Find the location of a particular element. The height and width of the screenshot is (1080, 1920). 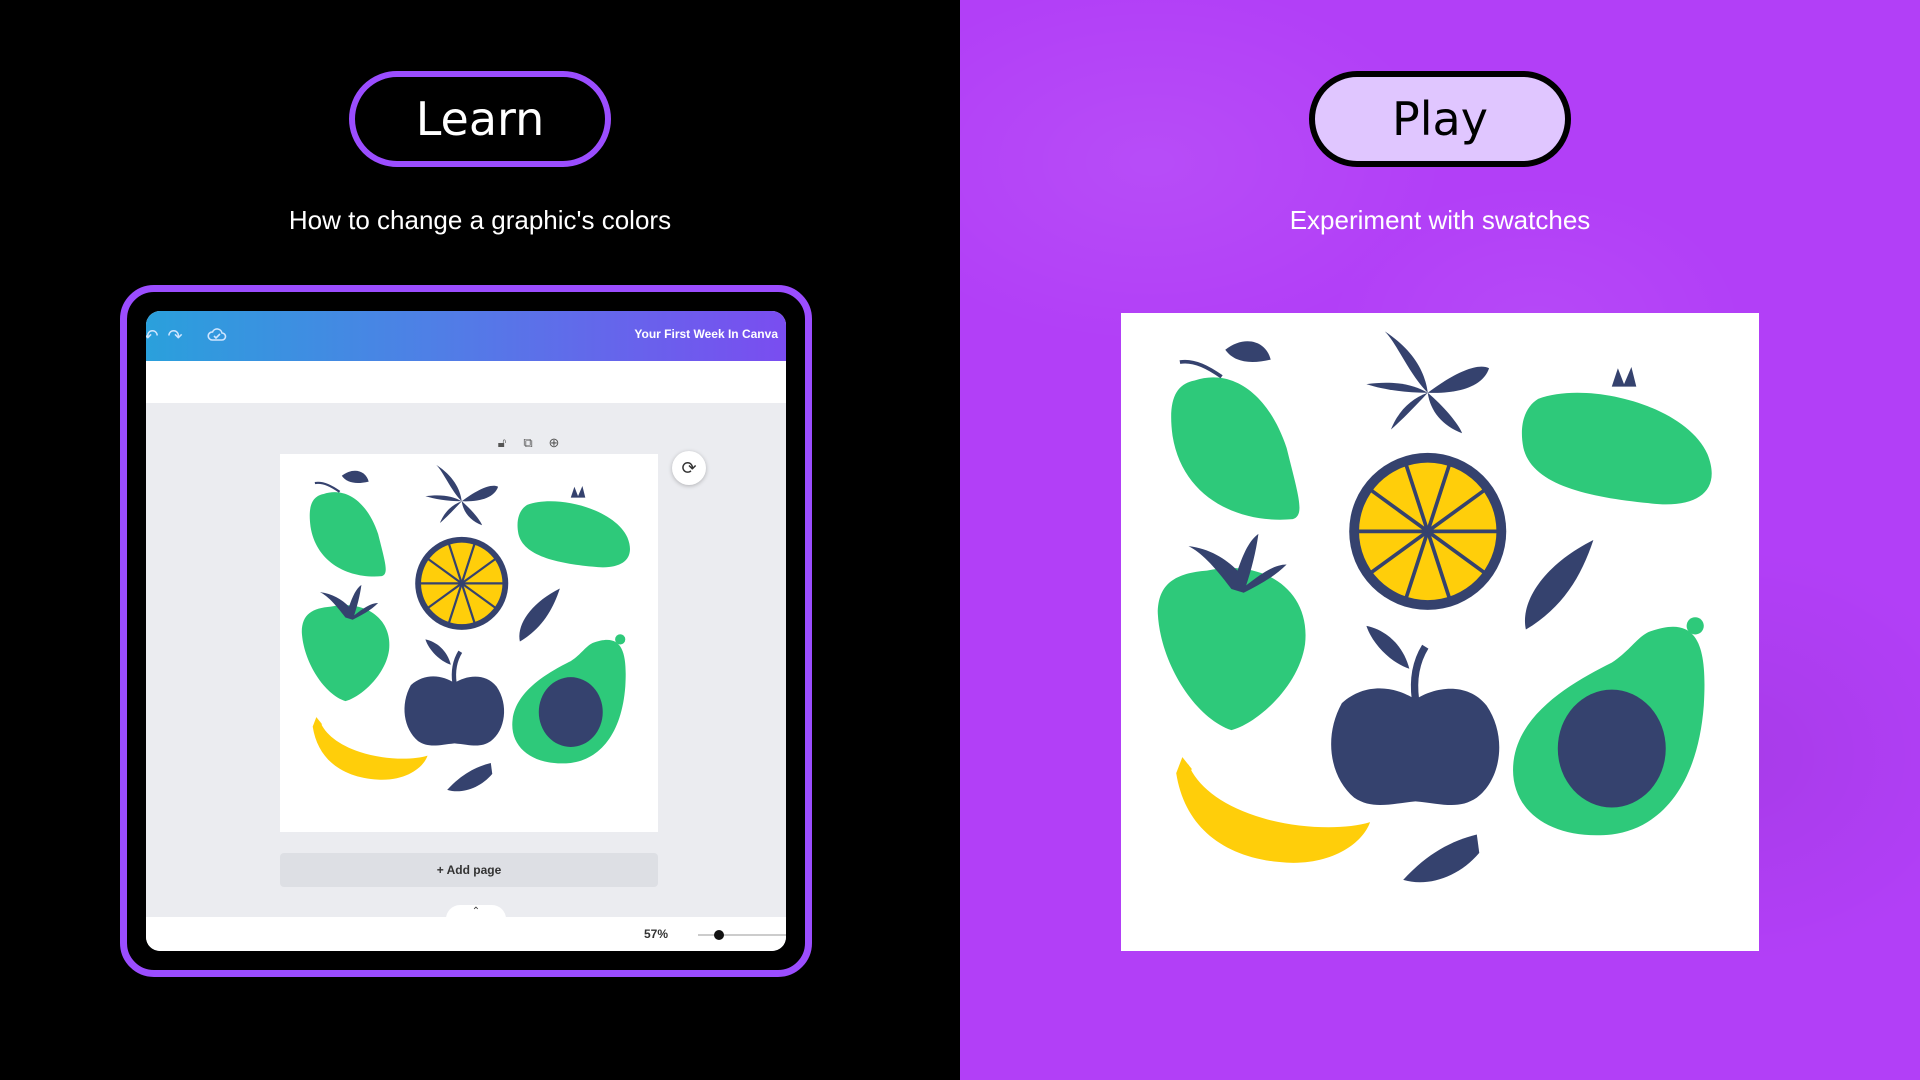

add-page-button: + Add page is located at coordinates (469, 870).